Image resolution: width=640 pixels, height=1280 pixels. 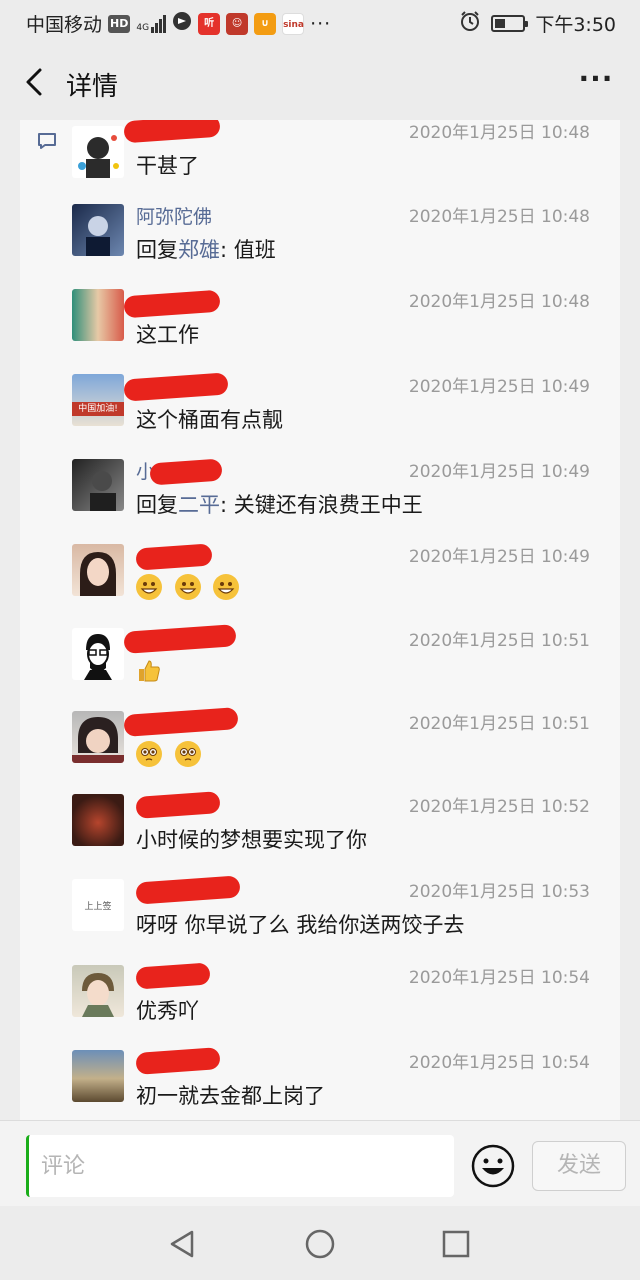 I want to click on comment-icon, so click(x=47, y=141).